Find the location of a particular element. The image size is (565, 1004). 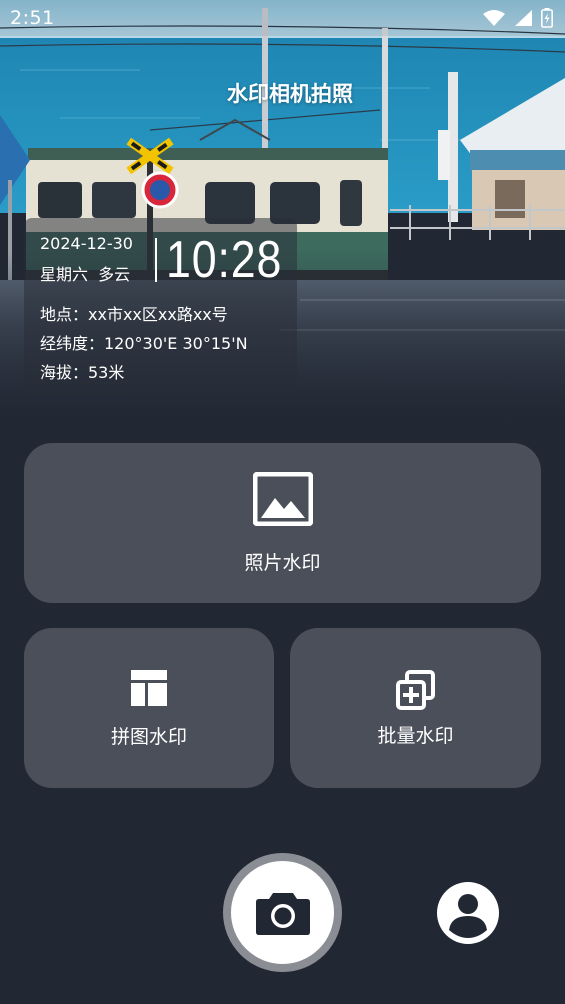

status-icons is located at coordinates (518, 18).